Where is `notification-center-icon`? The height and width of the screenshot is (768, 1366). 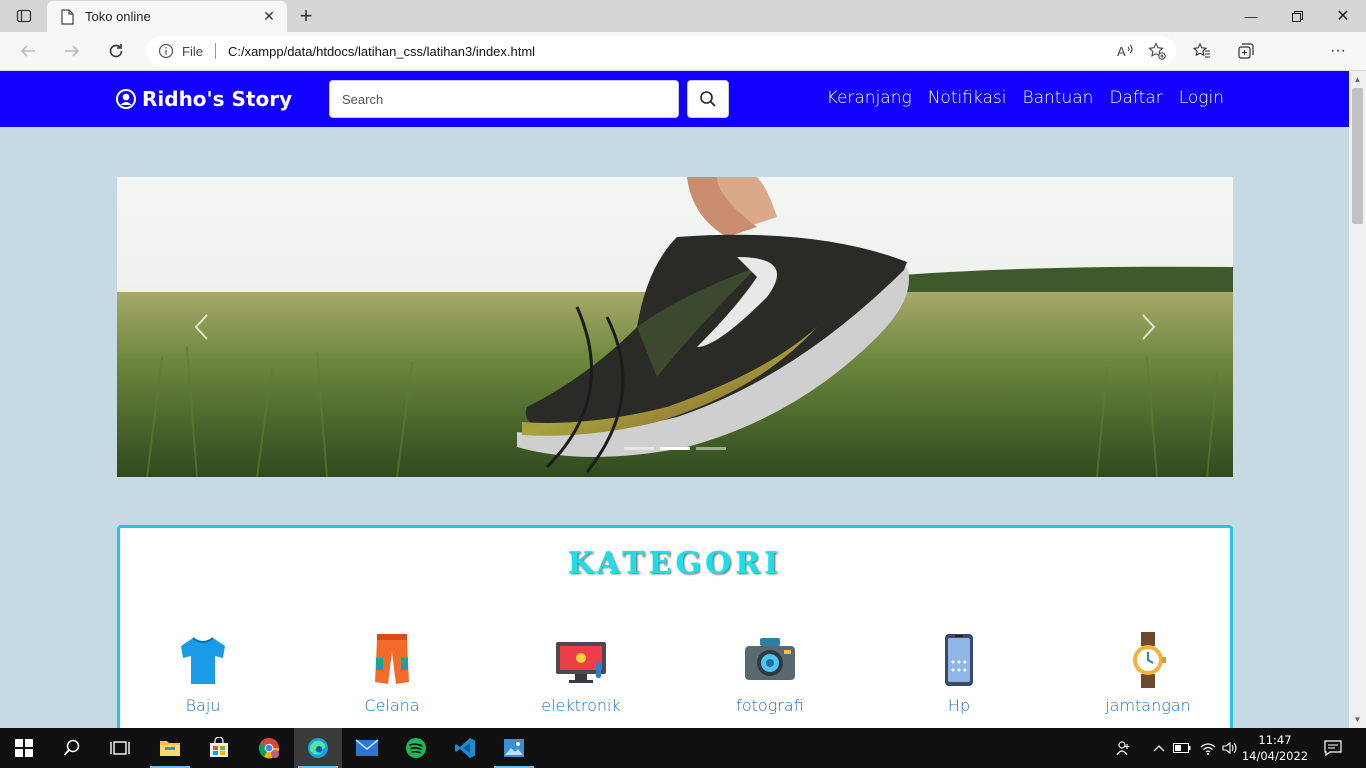
notification-center-icon is located at coordinates (1333, 748).